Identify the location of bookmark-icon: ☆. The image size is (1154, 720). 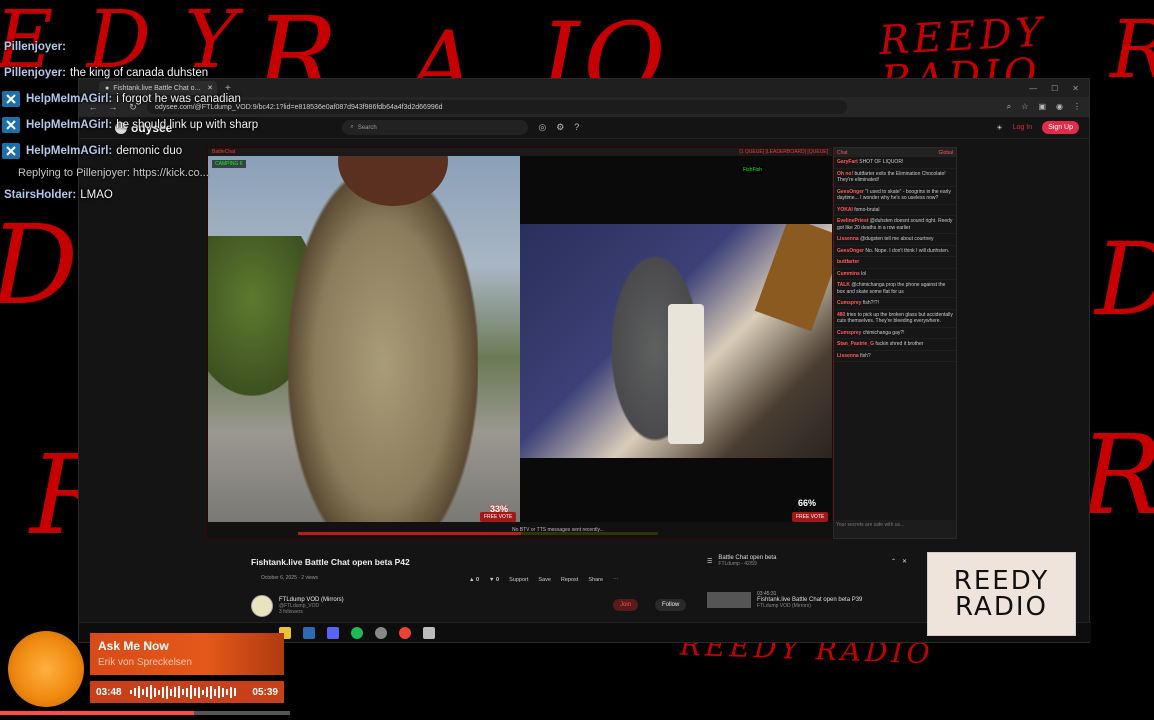
(1024, 107).